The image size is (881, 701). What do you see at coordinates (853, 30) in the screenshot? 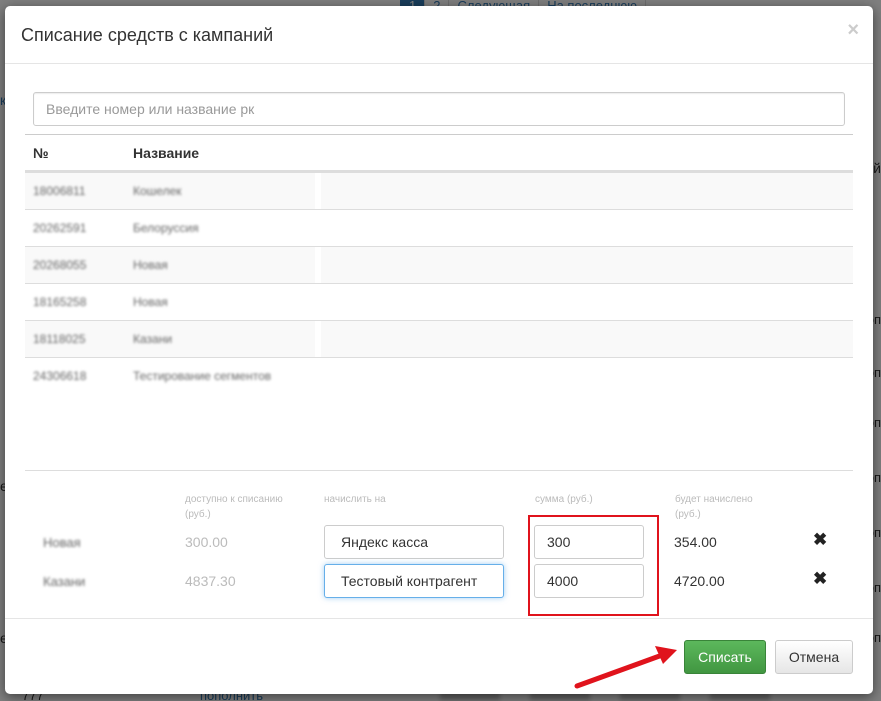
I see `close-icon: ×` at bounding box center [853, 30].